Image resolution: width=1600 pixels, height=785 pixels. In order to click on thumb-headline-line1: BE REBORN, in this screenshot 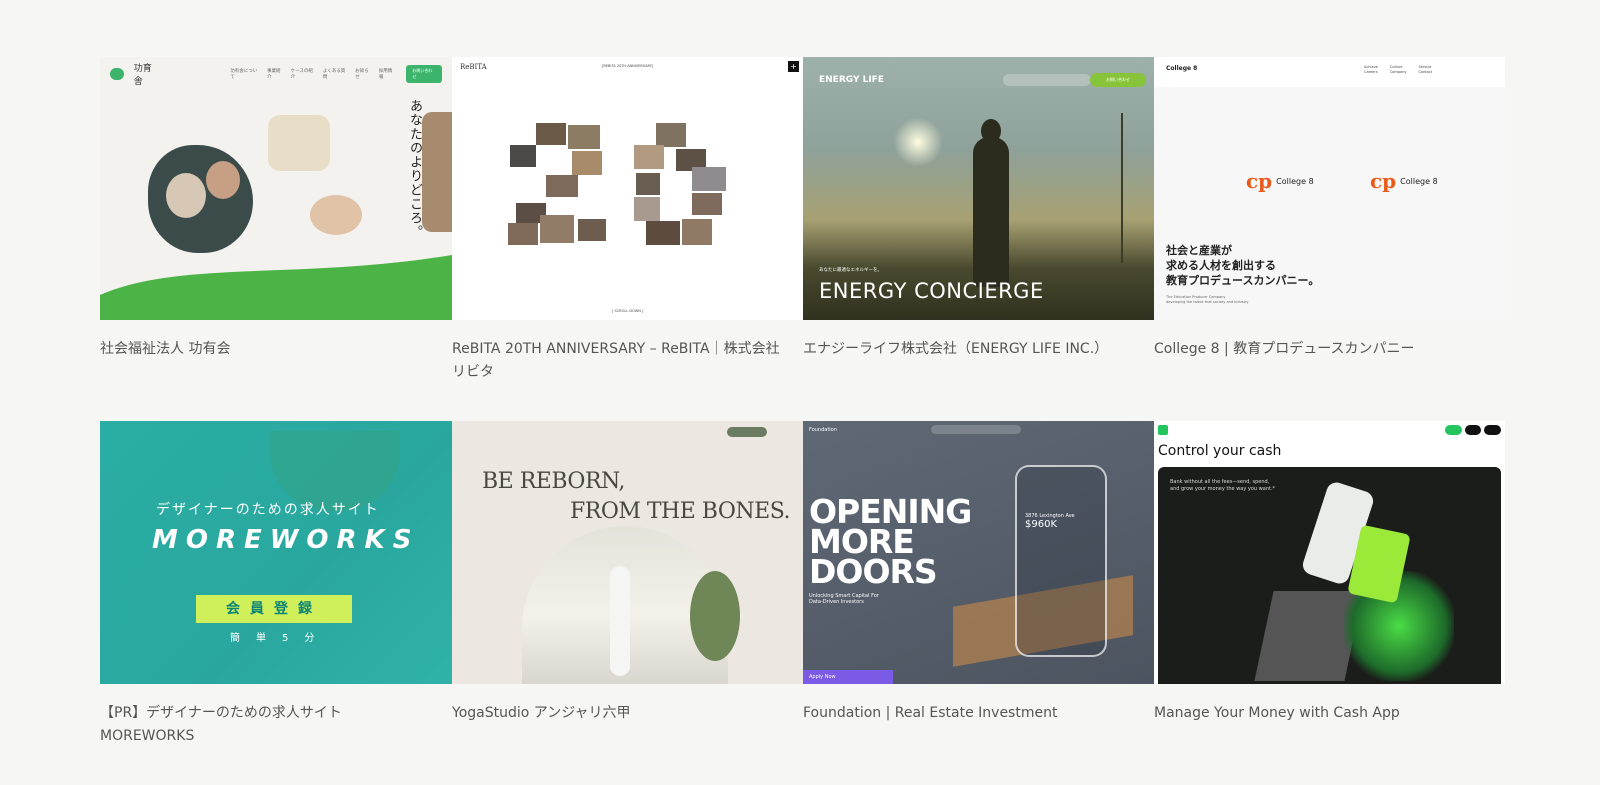, I will do `click(553, 481)`.